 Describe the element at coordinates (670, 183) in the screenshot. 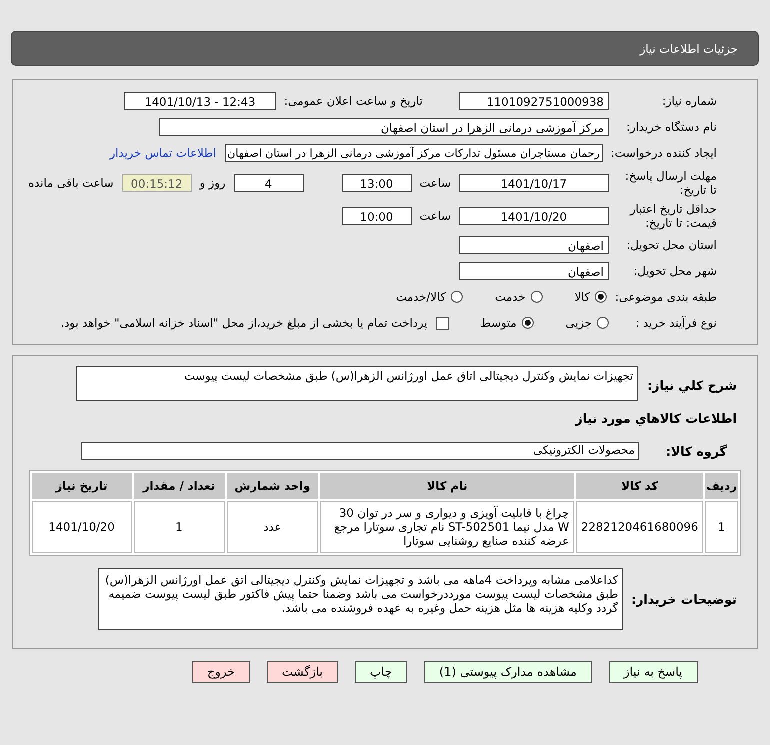

I see `field-label: مهلت ارسال پاسخ: تا تاریخ:` at that location.